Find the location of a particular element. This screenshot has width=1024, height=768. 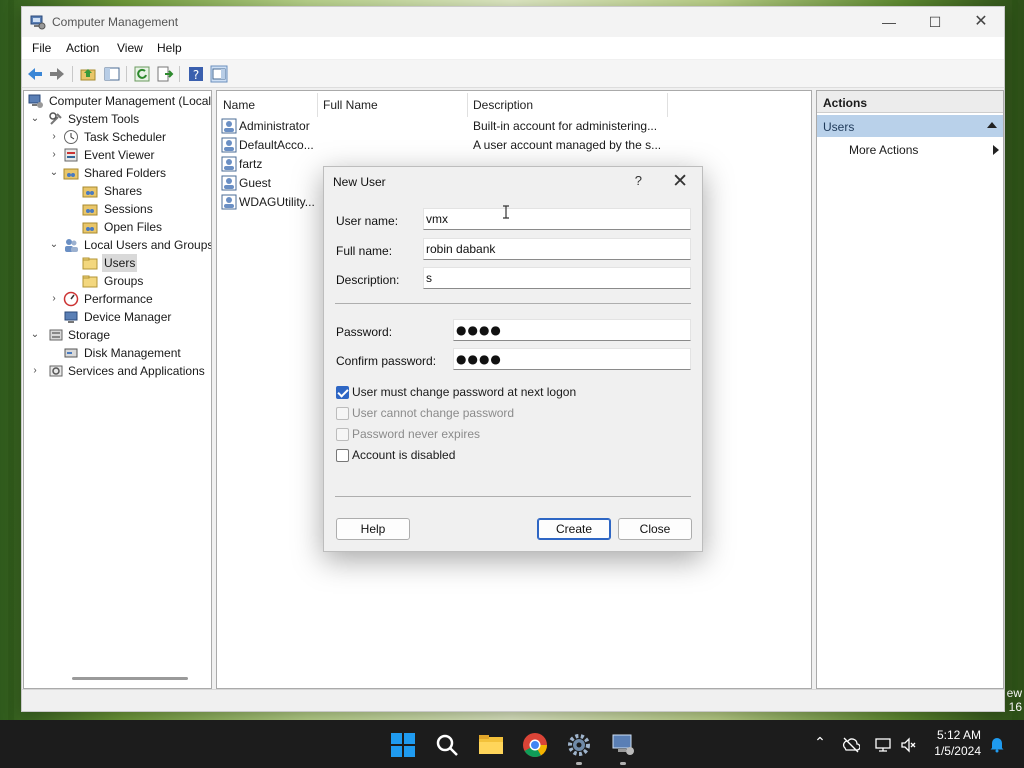

device-manager-icon is located at coordinates (71, 317).